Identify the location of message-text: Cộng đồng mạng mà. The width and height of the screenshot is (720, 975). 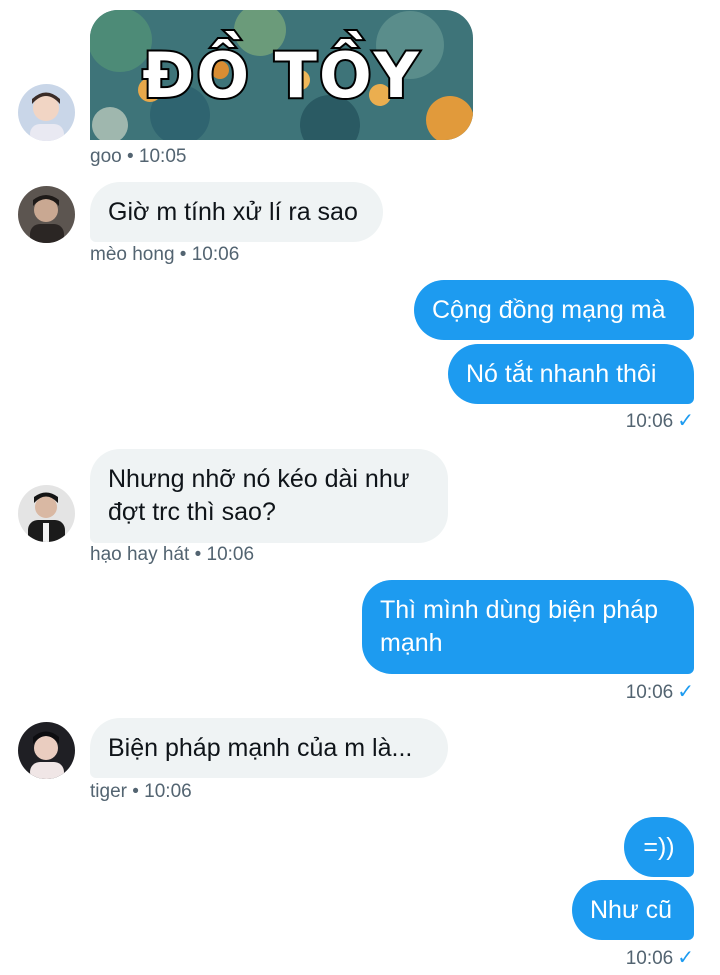
(549, 310).